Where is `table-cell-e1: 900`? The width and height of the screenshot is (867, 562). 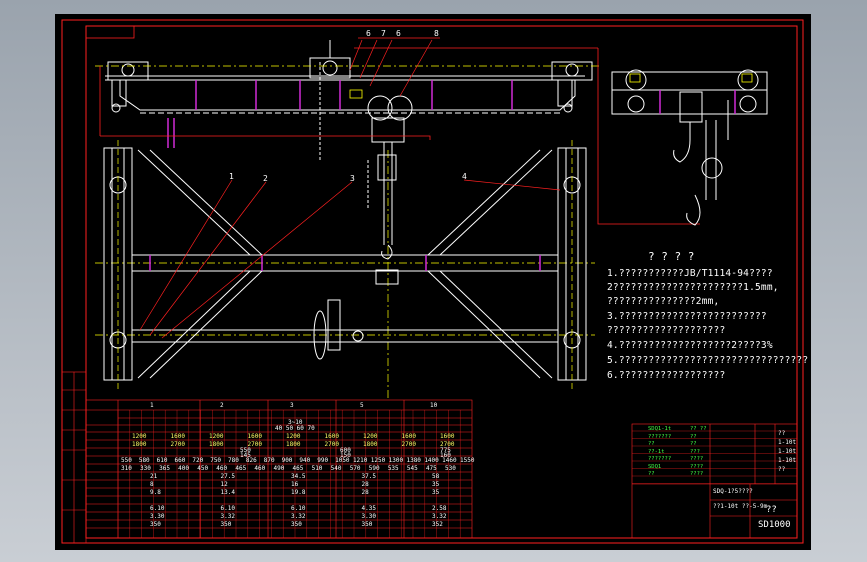
table-cell-e1: 900 is located at coordinates (287, 460).